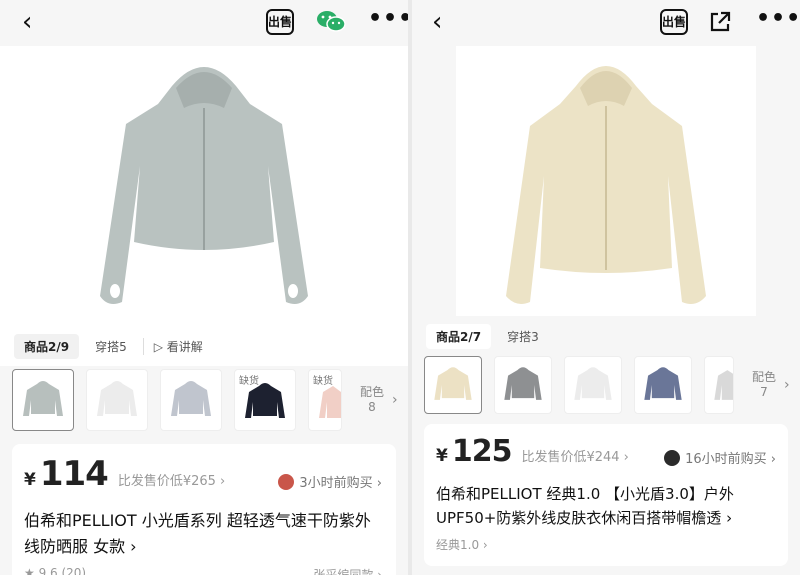 Image resolution: width=800 pixels, height=575 pixels. Describe the element at coordinates (720, 22) in the screenshot. I see `share-icon` at that location.